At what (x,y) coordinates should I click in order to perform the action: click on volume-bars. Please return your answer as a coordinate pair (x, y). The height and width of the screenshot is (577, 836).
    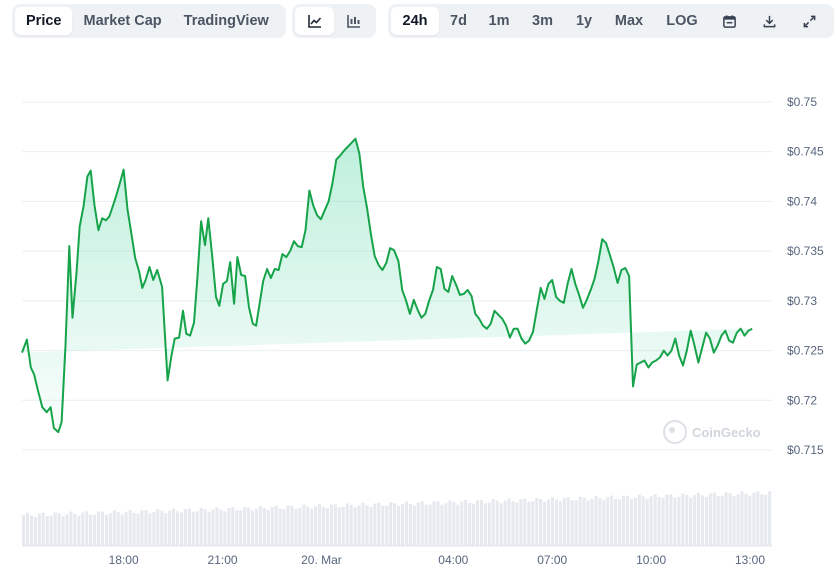
    Looking at the image, I should click on (397, 518).